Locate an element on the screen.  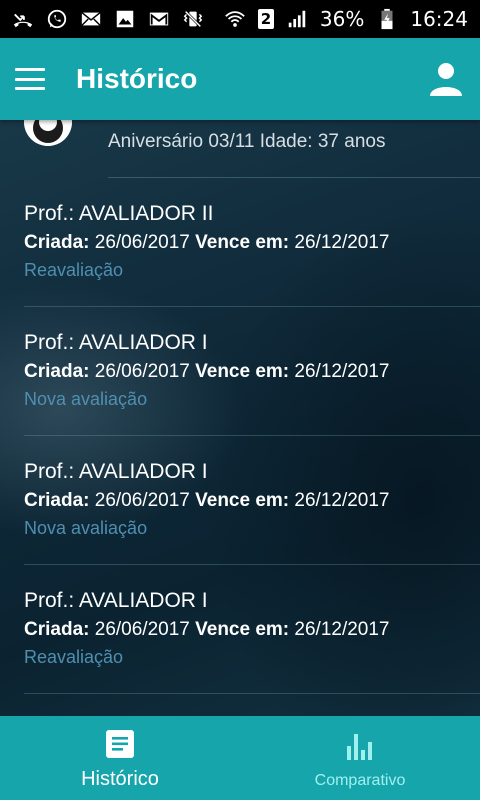
divider is located at coordinates (252, 693).